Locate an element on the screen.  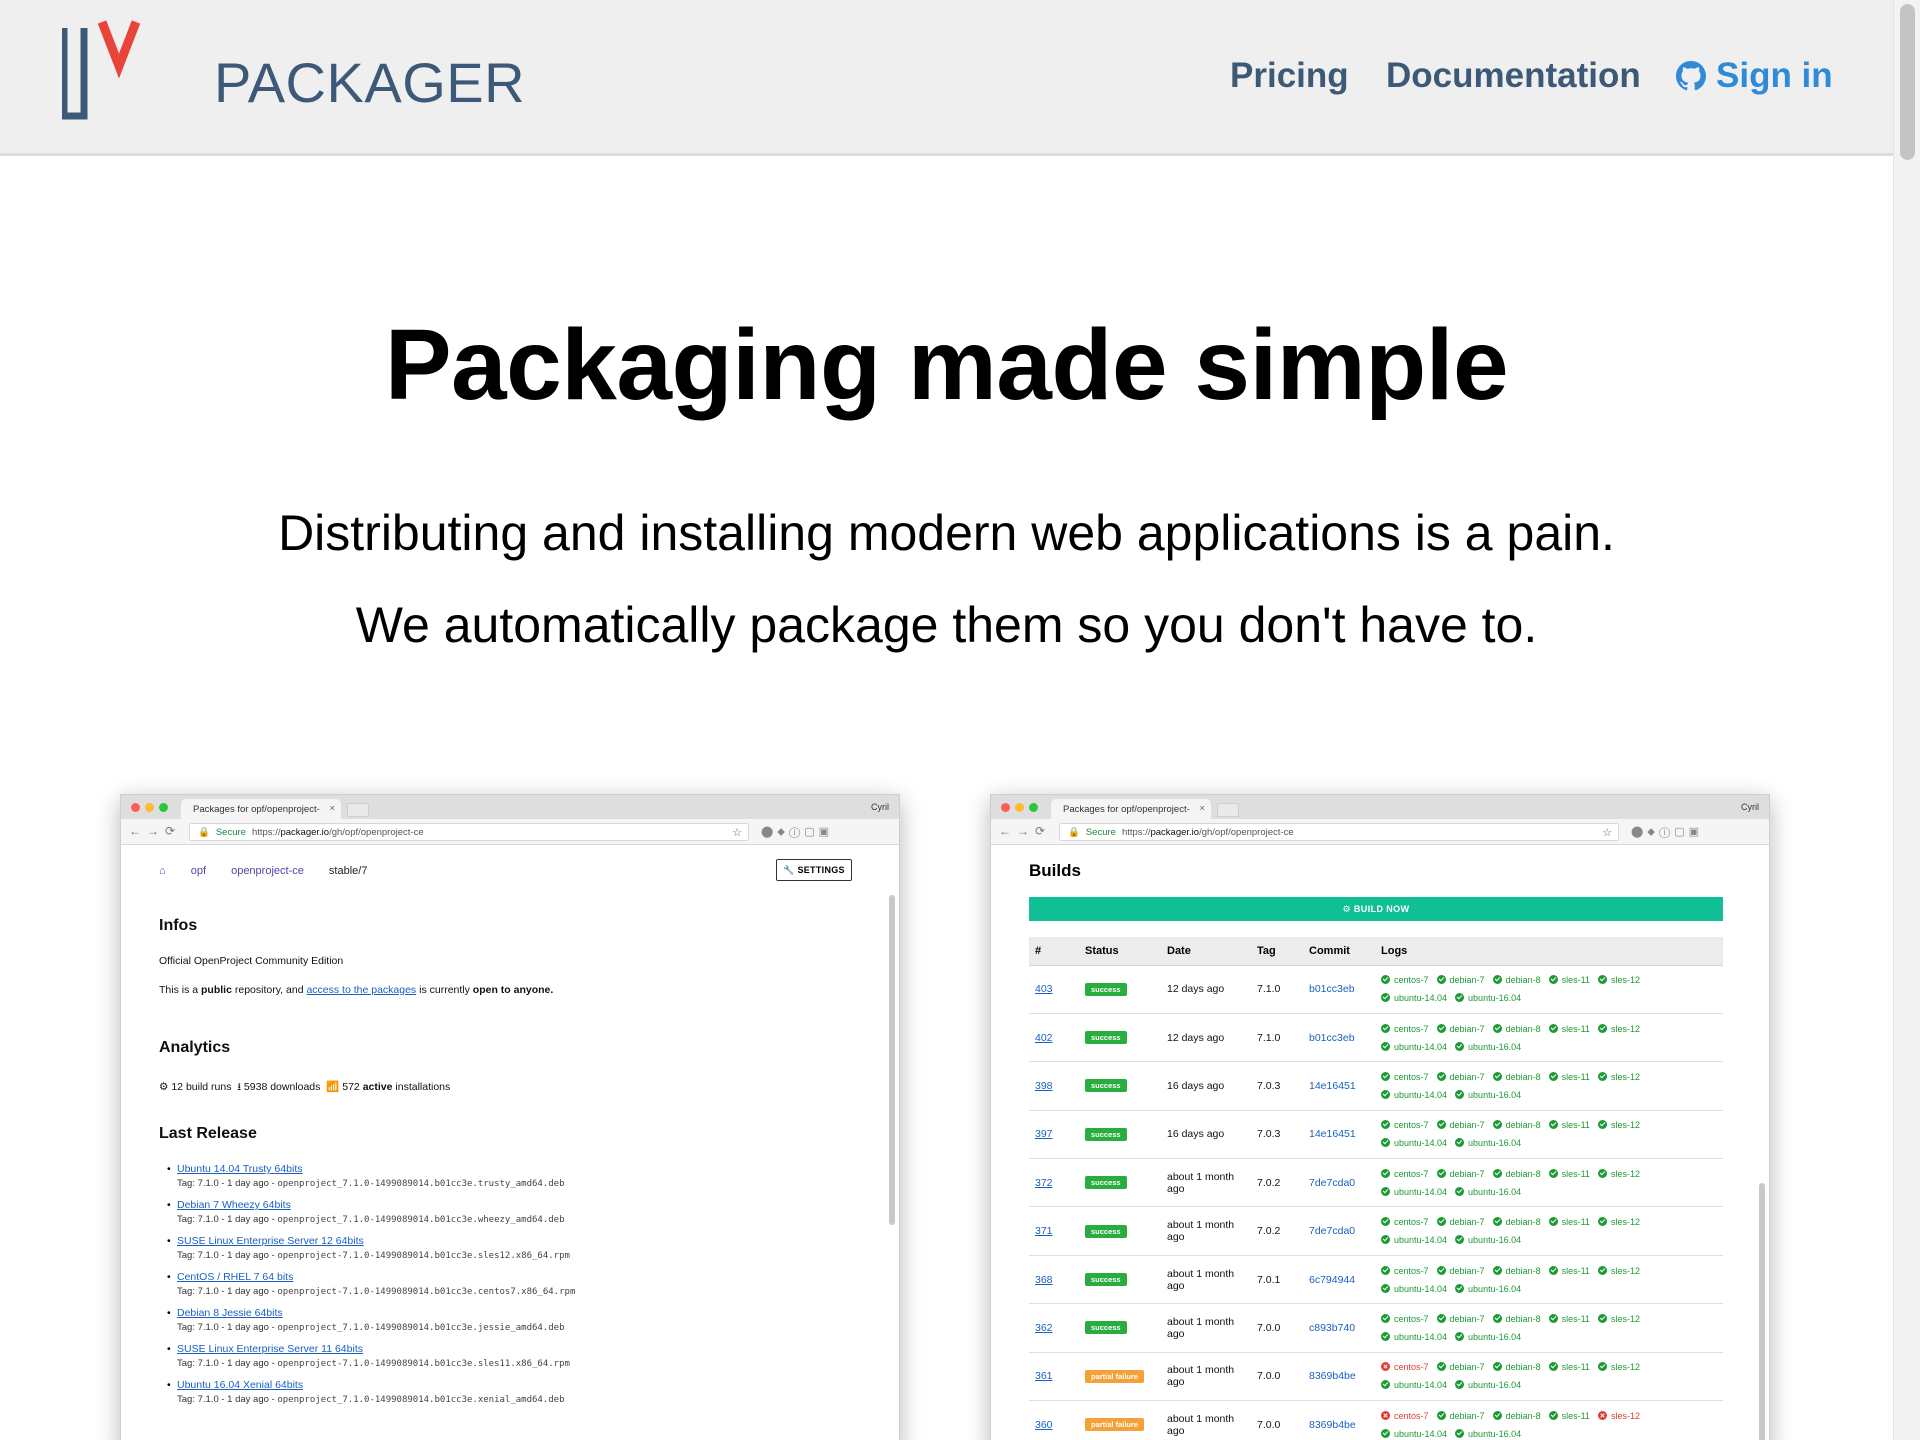
downloads: 5938 downloads is located at coordinates (282, 1087).